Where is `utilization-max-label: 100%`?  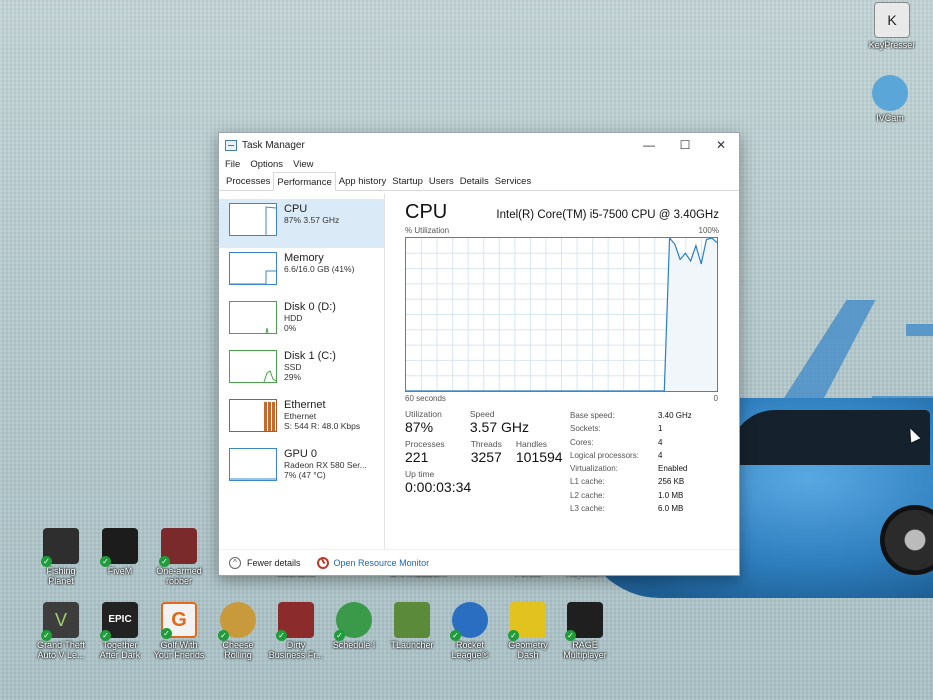 utilization-max-label: 100% is located at coordinates (708, 230).